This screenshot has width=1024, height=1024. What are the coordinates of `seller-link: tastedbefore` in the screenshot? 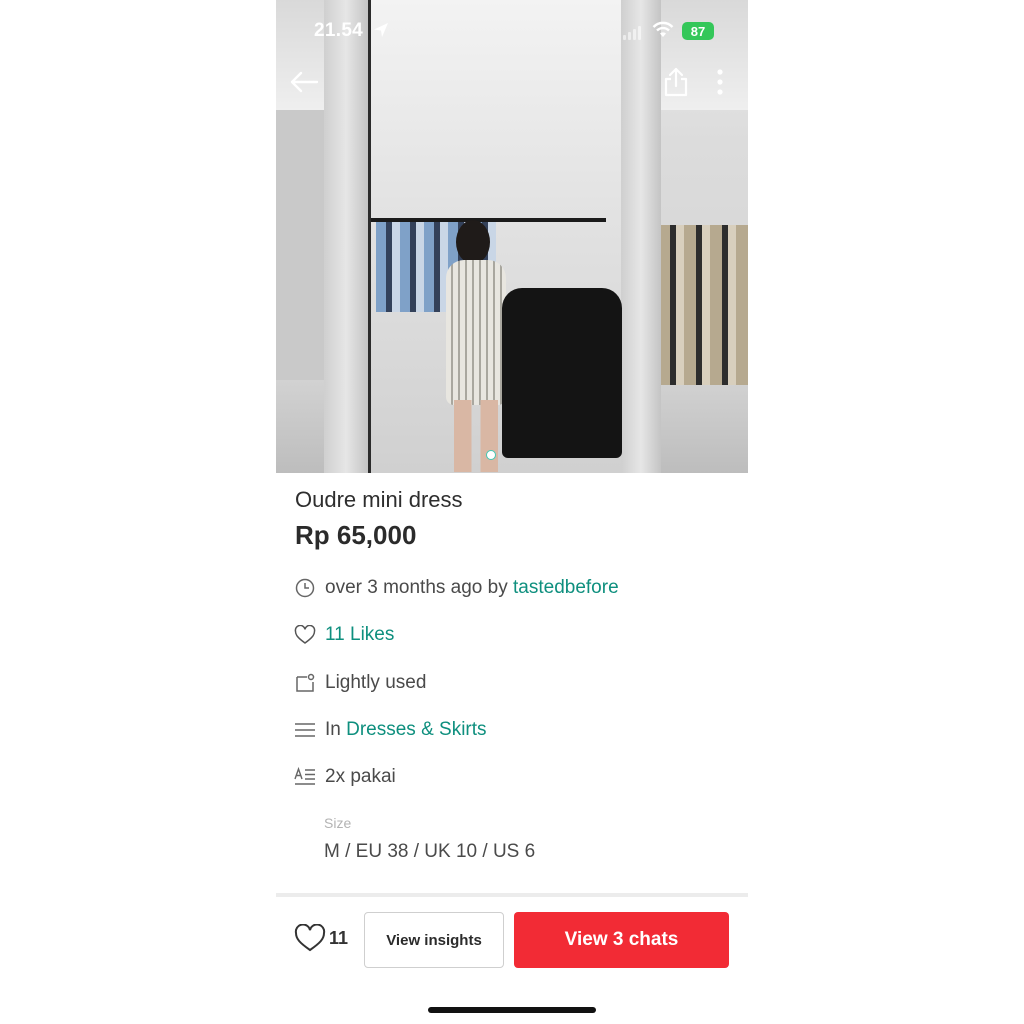 It's located at (566, 588).